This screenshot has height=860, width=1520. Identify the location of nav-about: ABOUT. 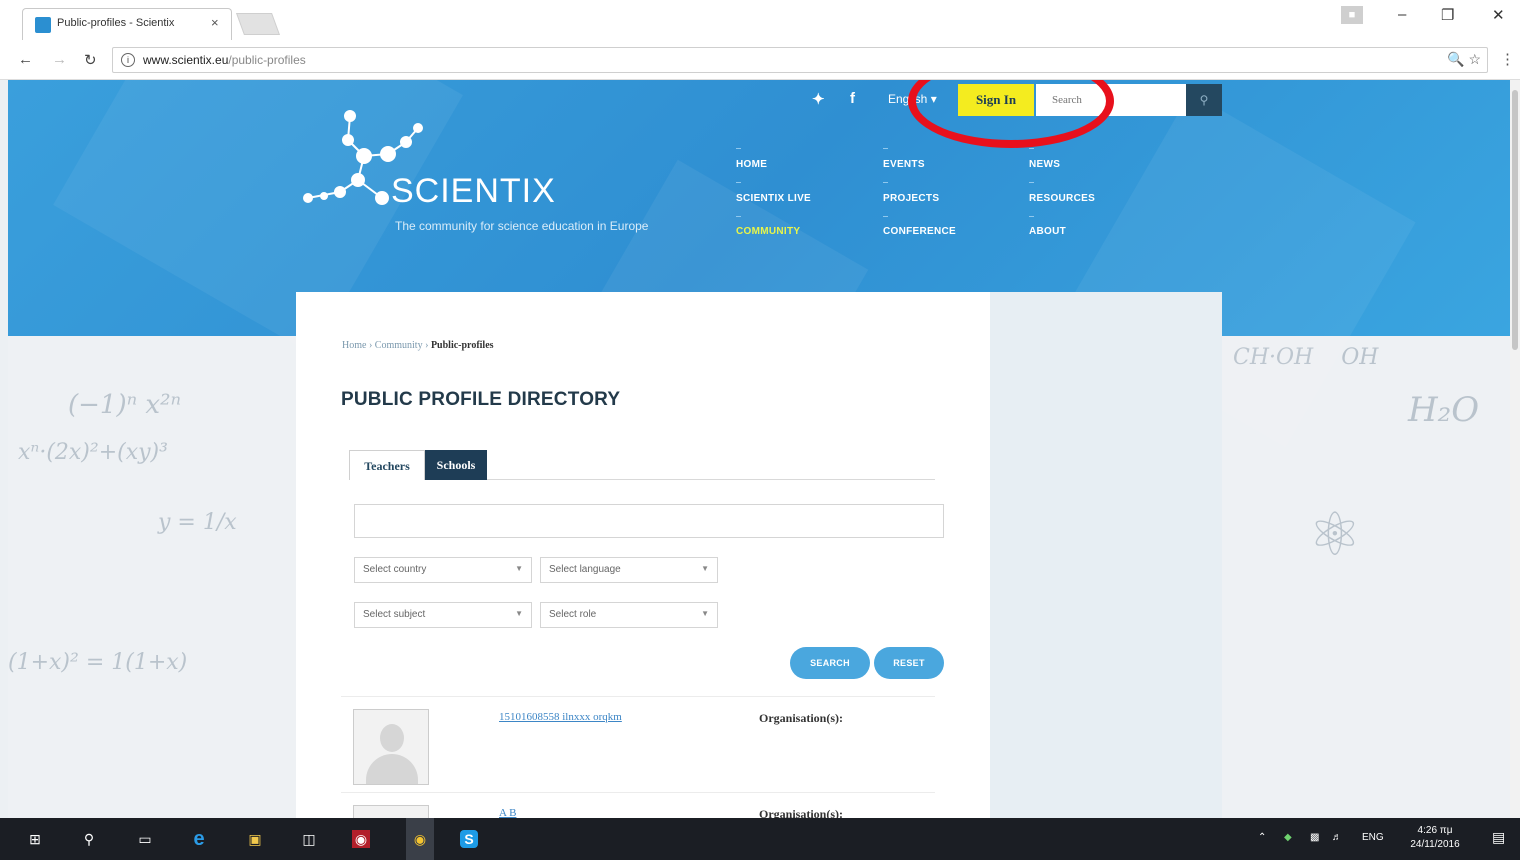
(1047, 231).